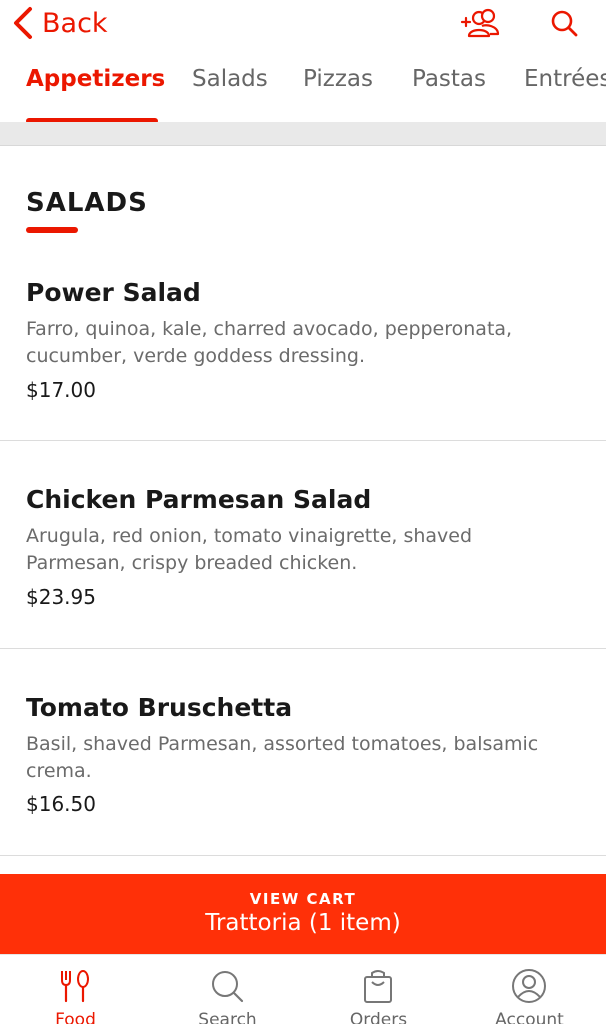 Image resolution: width=606 pixels, height=1024 pixels. What do you see at coordinates (75, 986) in the screenshot?
I see `fork-knife-icon` at bounding box center [75, 986].